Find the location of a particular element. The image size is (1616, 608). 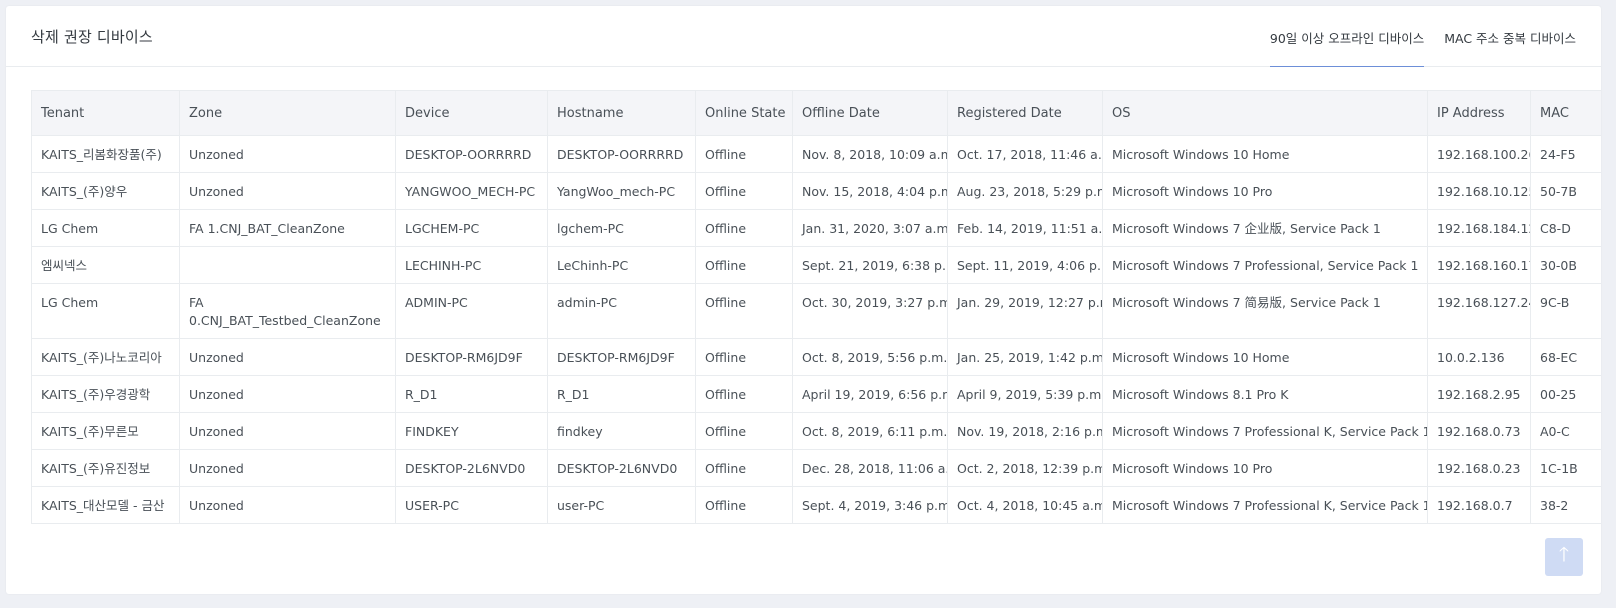

column-header-registered-date: Registered Date is located at coordinates (1025, 113).